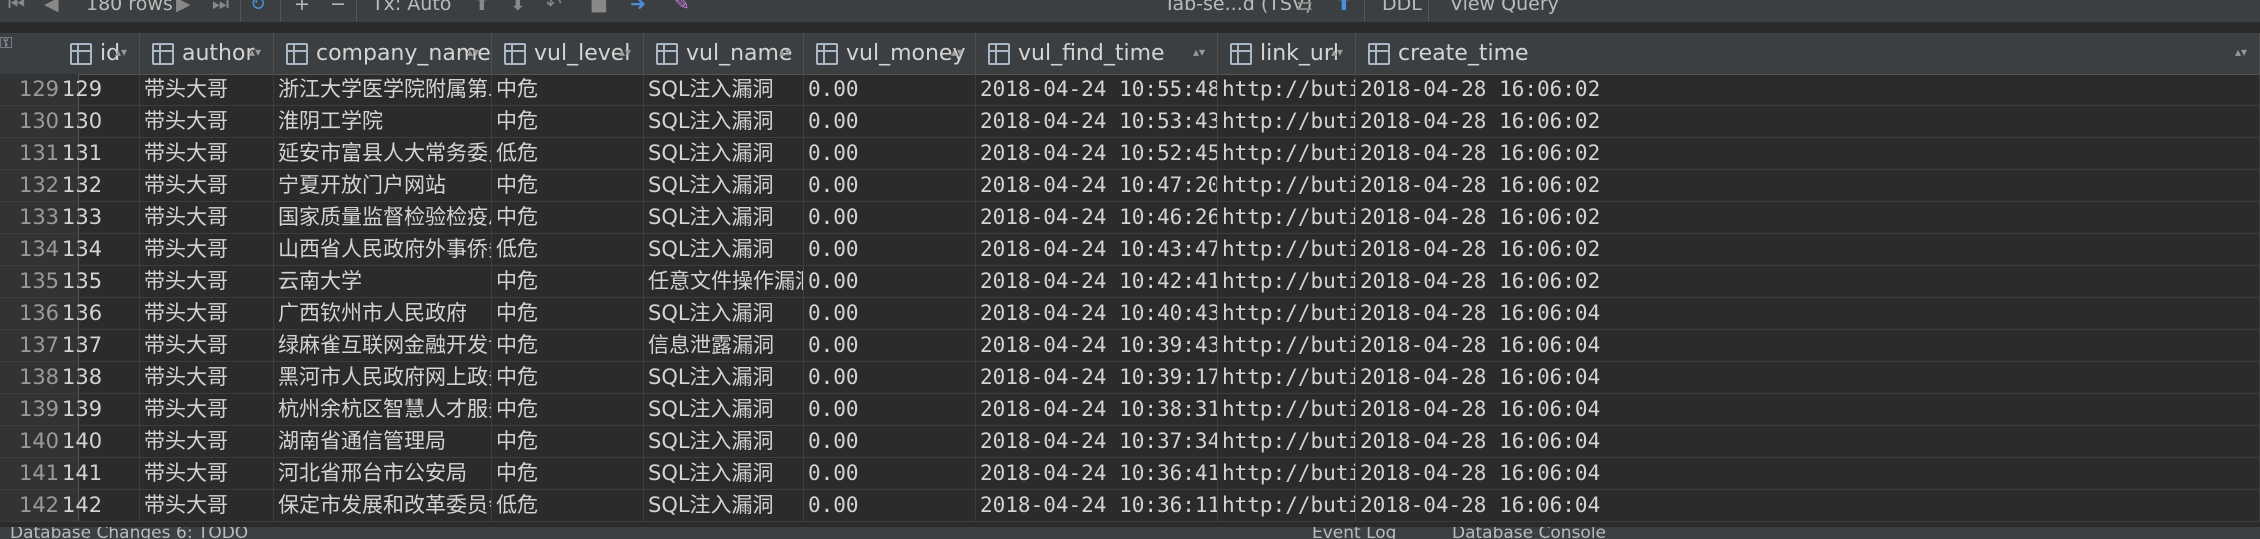 This screenshot has height=539, width=2260. What do you see at coordinates (1097, 409) in the screenshot?
I see `cell-vul-find-time: 2018-04-24 10:38:31` at bounding box center [1097, 409].